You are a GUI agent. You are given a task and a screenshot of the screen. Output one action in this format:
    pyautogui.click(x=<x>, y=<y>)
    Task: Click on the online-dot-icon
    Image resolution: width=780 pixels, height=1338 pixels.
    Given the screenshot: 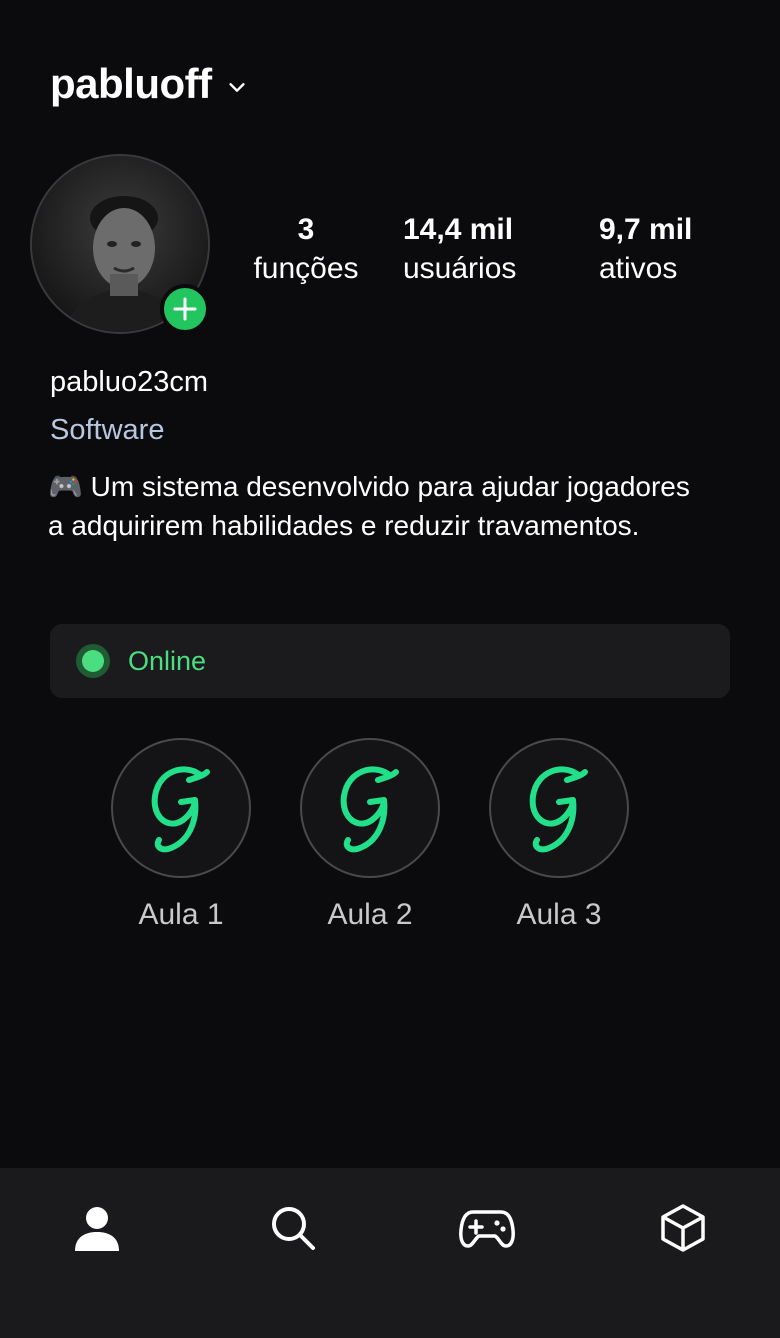 What is the action you would take?
    pyautogui.click(x=93, y=661)
    